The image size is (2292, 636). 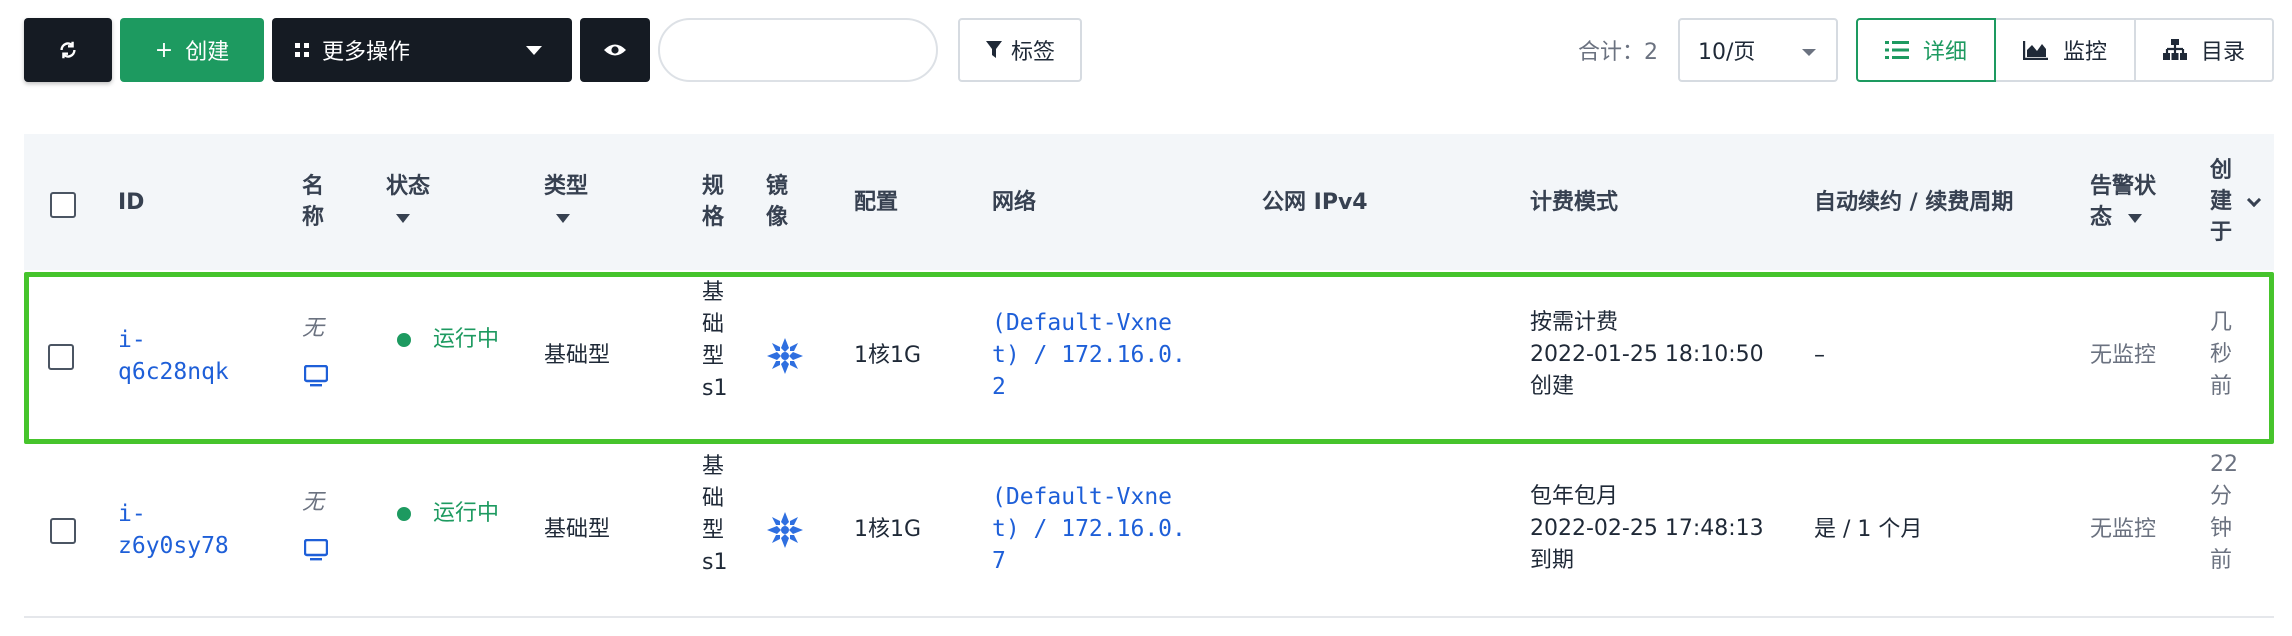 I want to click on filter-icon, so click(x=993, y=49).